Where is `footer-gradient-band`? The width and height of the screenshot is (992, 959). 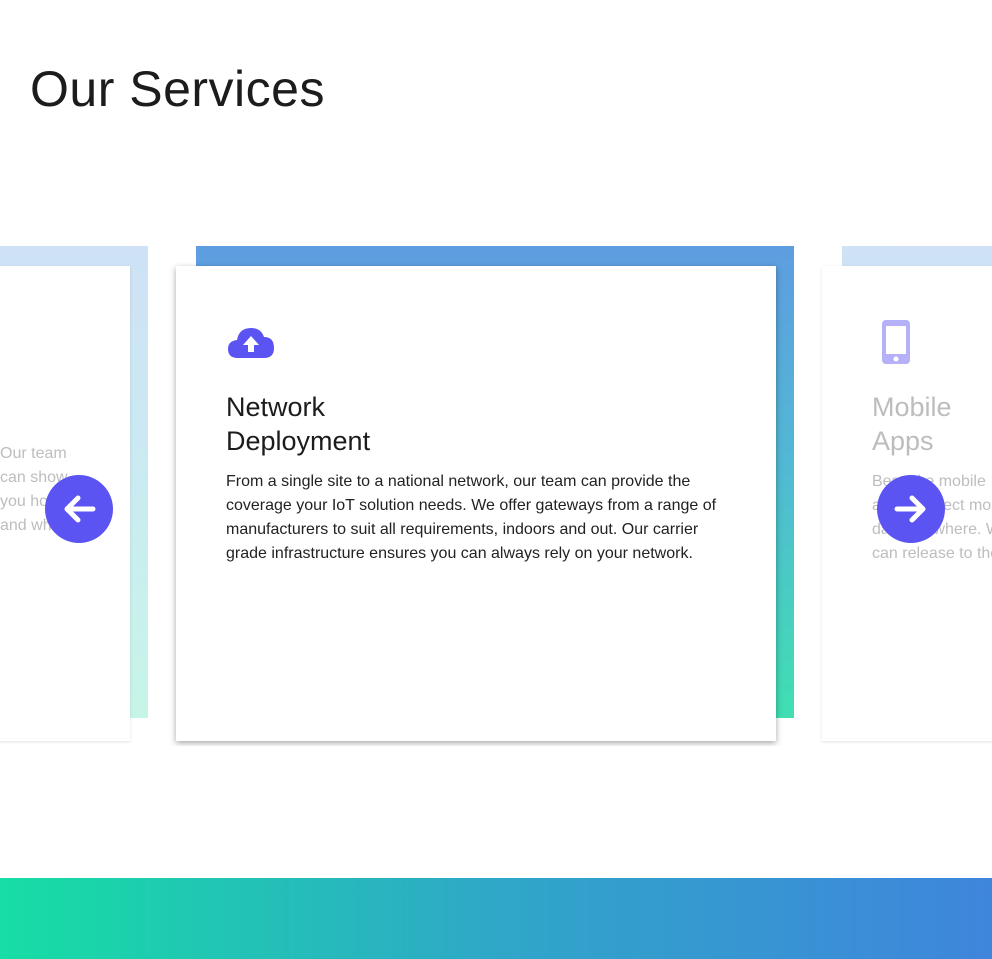 footer-gradient-band is located at coordinates (496, 918).